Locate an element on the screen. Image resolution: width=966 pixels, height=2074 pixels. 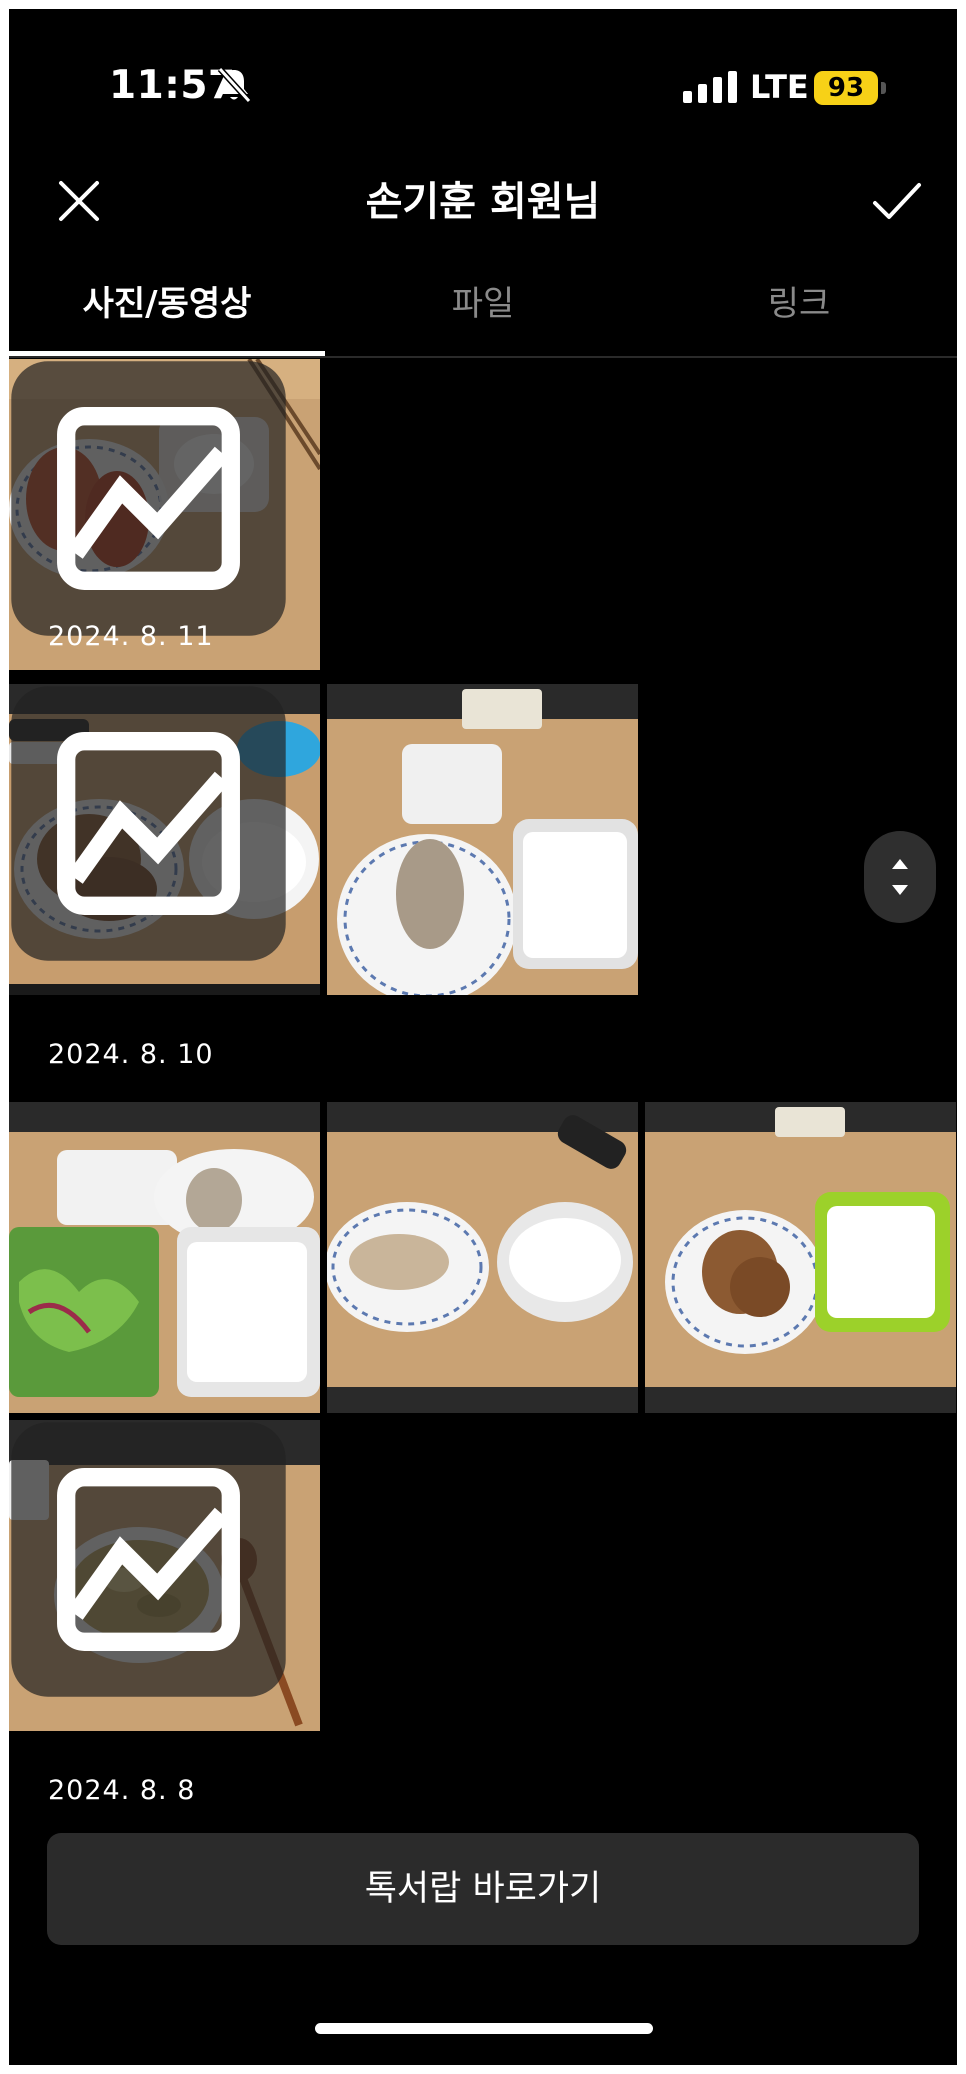
scroll-arrows-icon is located at coordinates (900, 877).